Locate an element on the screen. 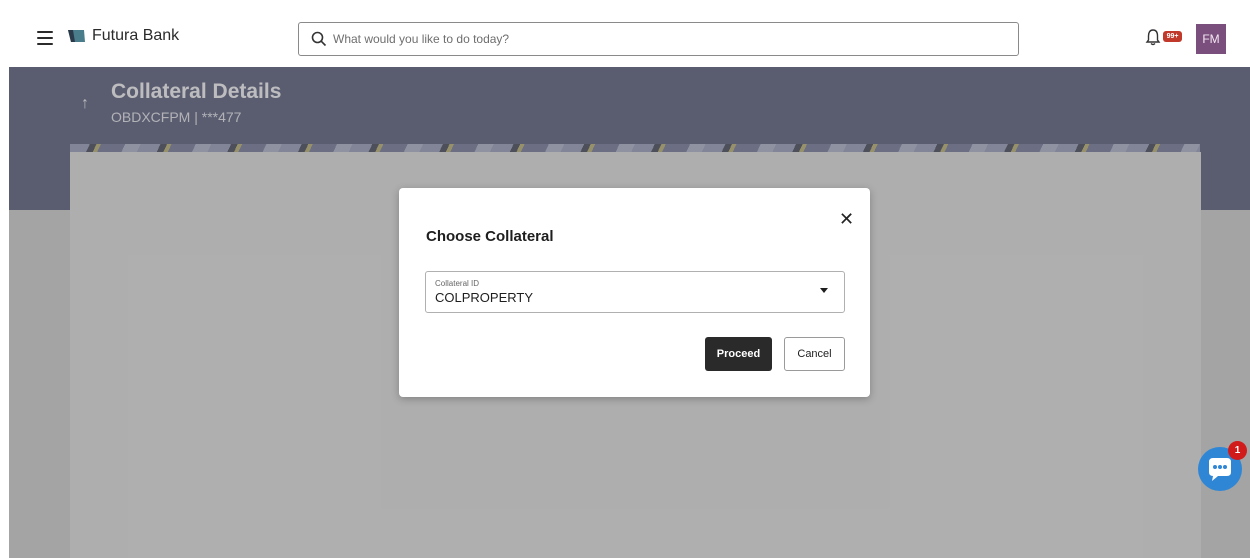 This screenshot has height=558, width=1250. notification-badge: 99+ is located at coordinates (1172, 36).